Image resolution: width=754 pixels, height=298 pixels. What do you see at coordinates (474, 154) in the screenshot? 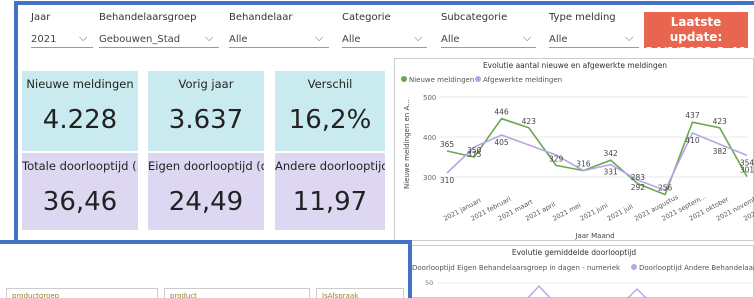
I see `data-label-afgewerkte: 375` at bounding box center [474, 154].